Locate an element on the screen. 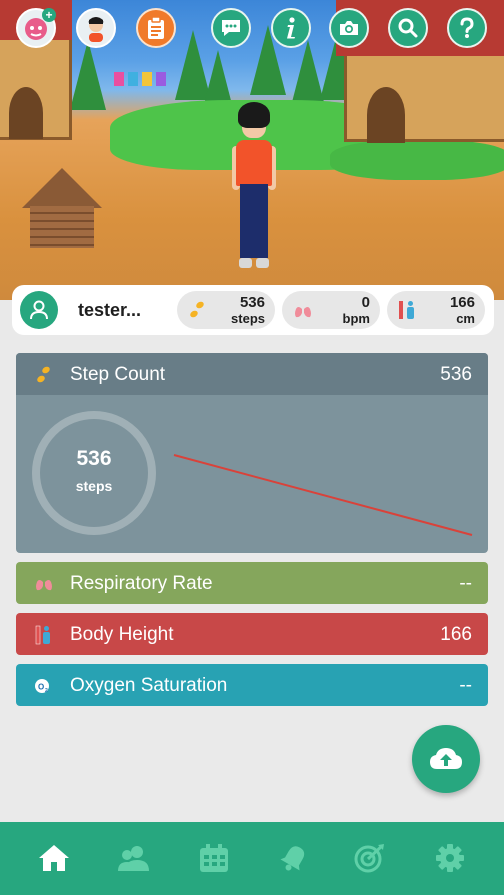  cloud-upload-icon is located at coordinates (446, 758).